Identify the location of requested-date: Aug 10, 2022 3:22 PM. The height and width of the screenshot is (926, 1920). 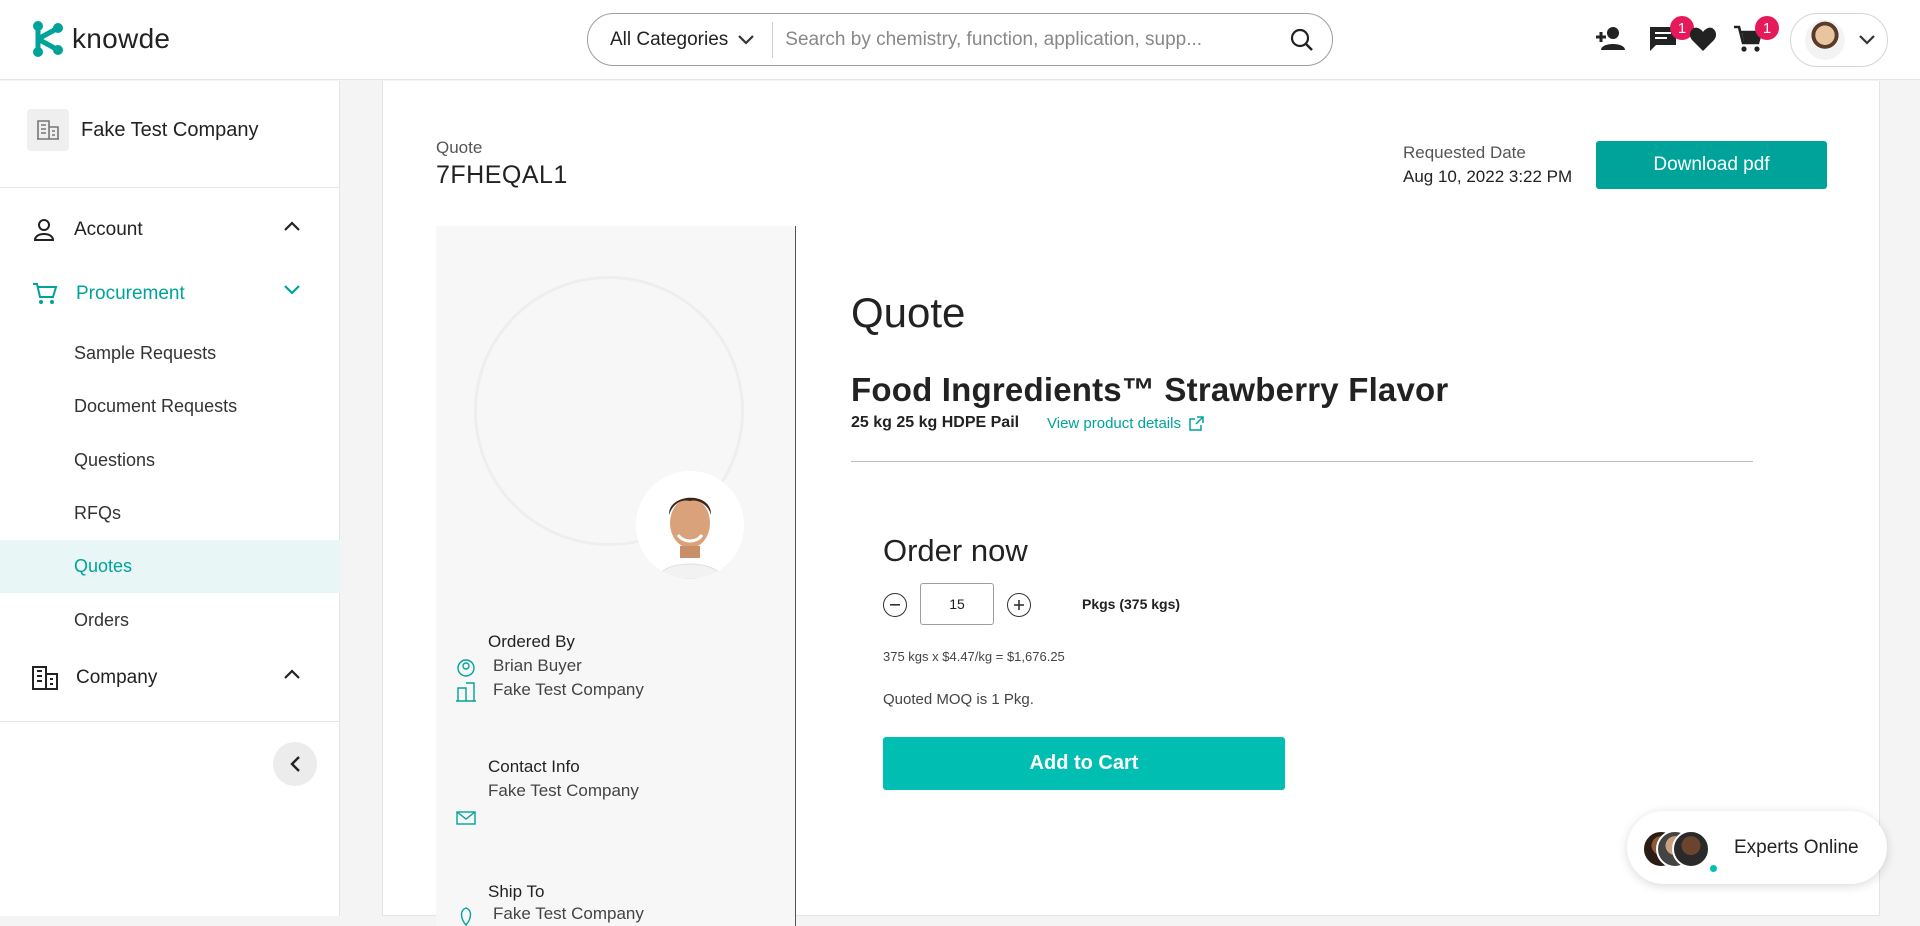
(1488, 176).